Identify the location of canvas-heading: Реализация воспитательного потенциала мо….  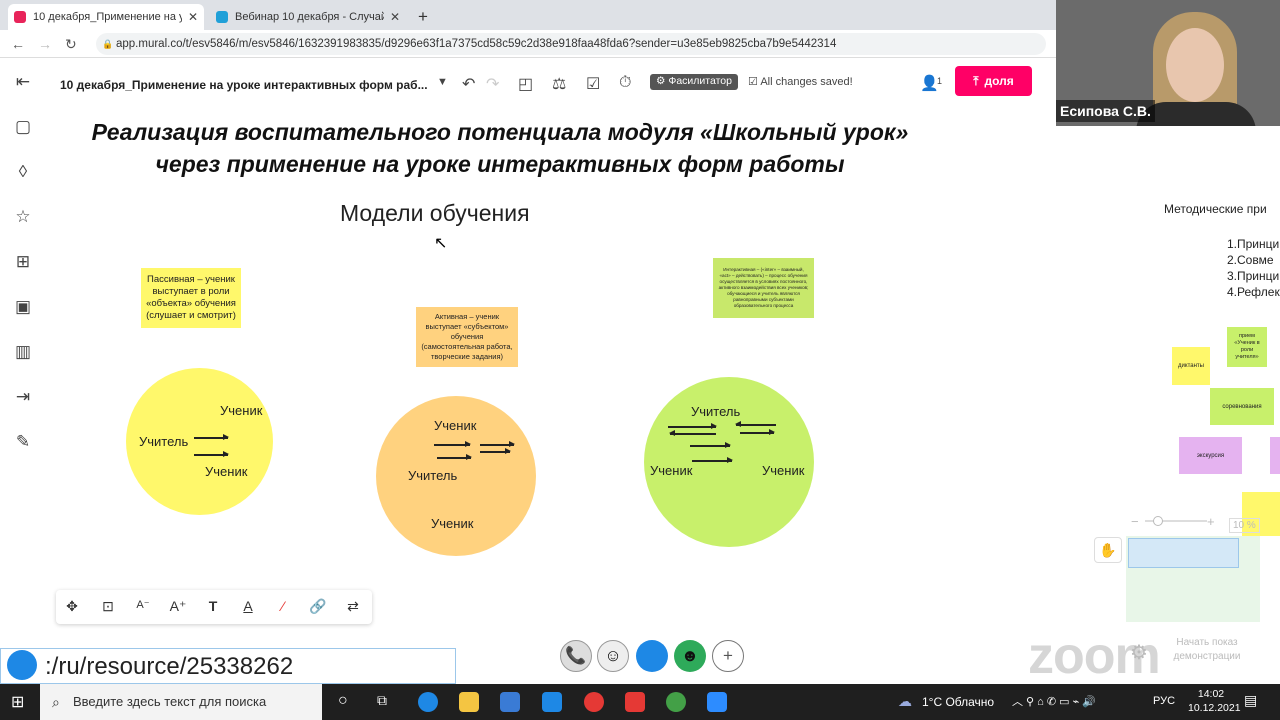
(500, 148).